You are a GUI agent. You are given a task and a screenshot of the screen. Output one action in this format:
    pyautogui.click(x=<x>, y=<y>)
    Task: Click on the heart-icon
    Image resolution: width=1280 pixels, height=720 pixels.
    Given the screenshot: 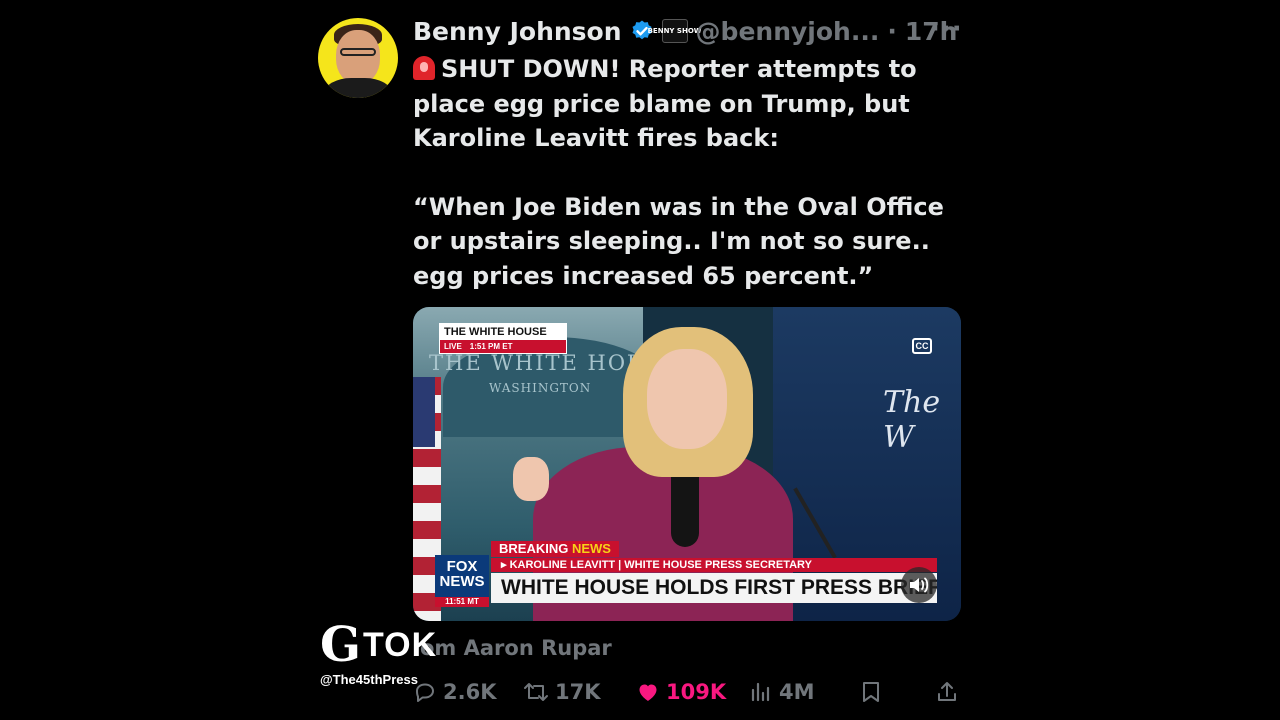 What is the action you would take?
    pyautogui.click(x=648, y=692)
    